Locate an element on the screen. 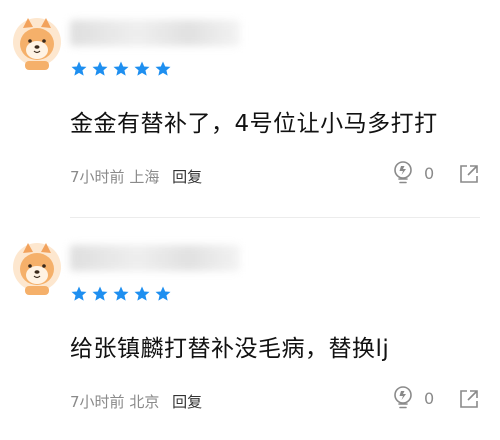 The width and height of the screenshot is (500, 440). comment-location: 北京 is located at coordinates (144, 402).